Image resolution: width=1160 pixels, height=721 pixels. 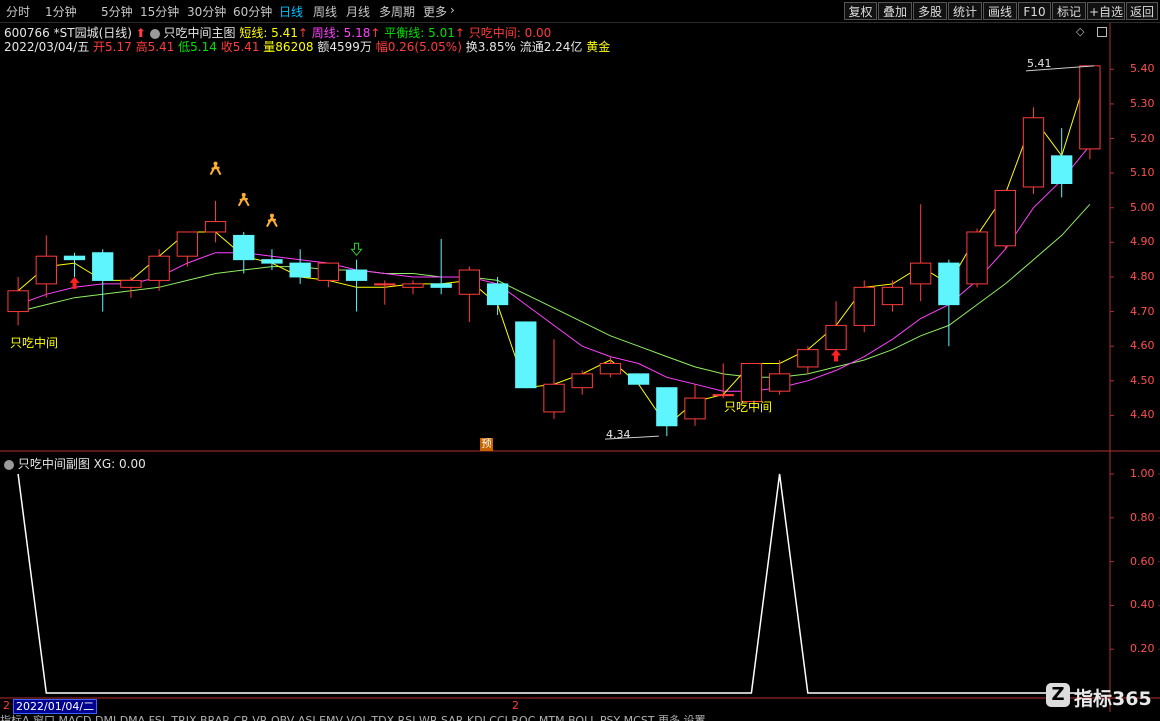 I want to click on y-tick-label: 4.40, so click(x=1142, y=415).